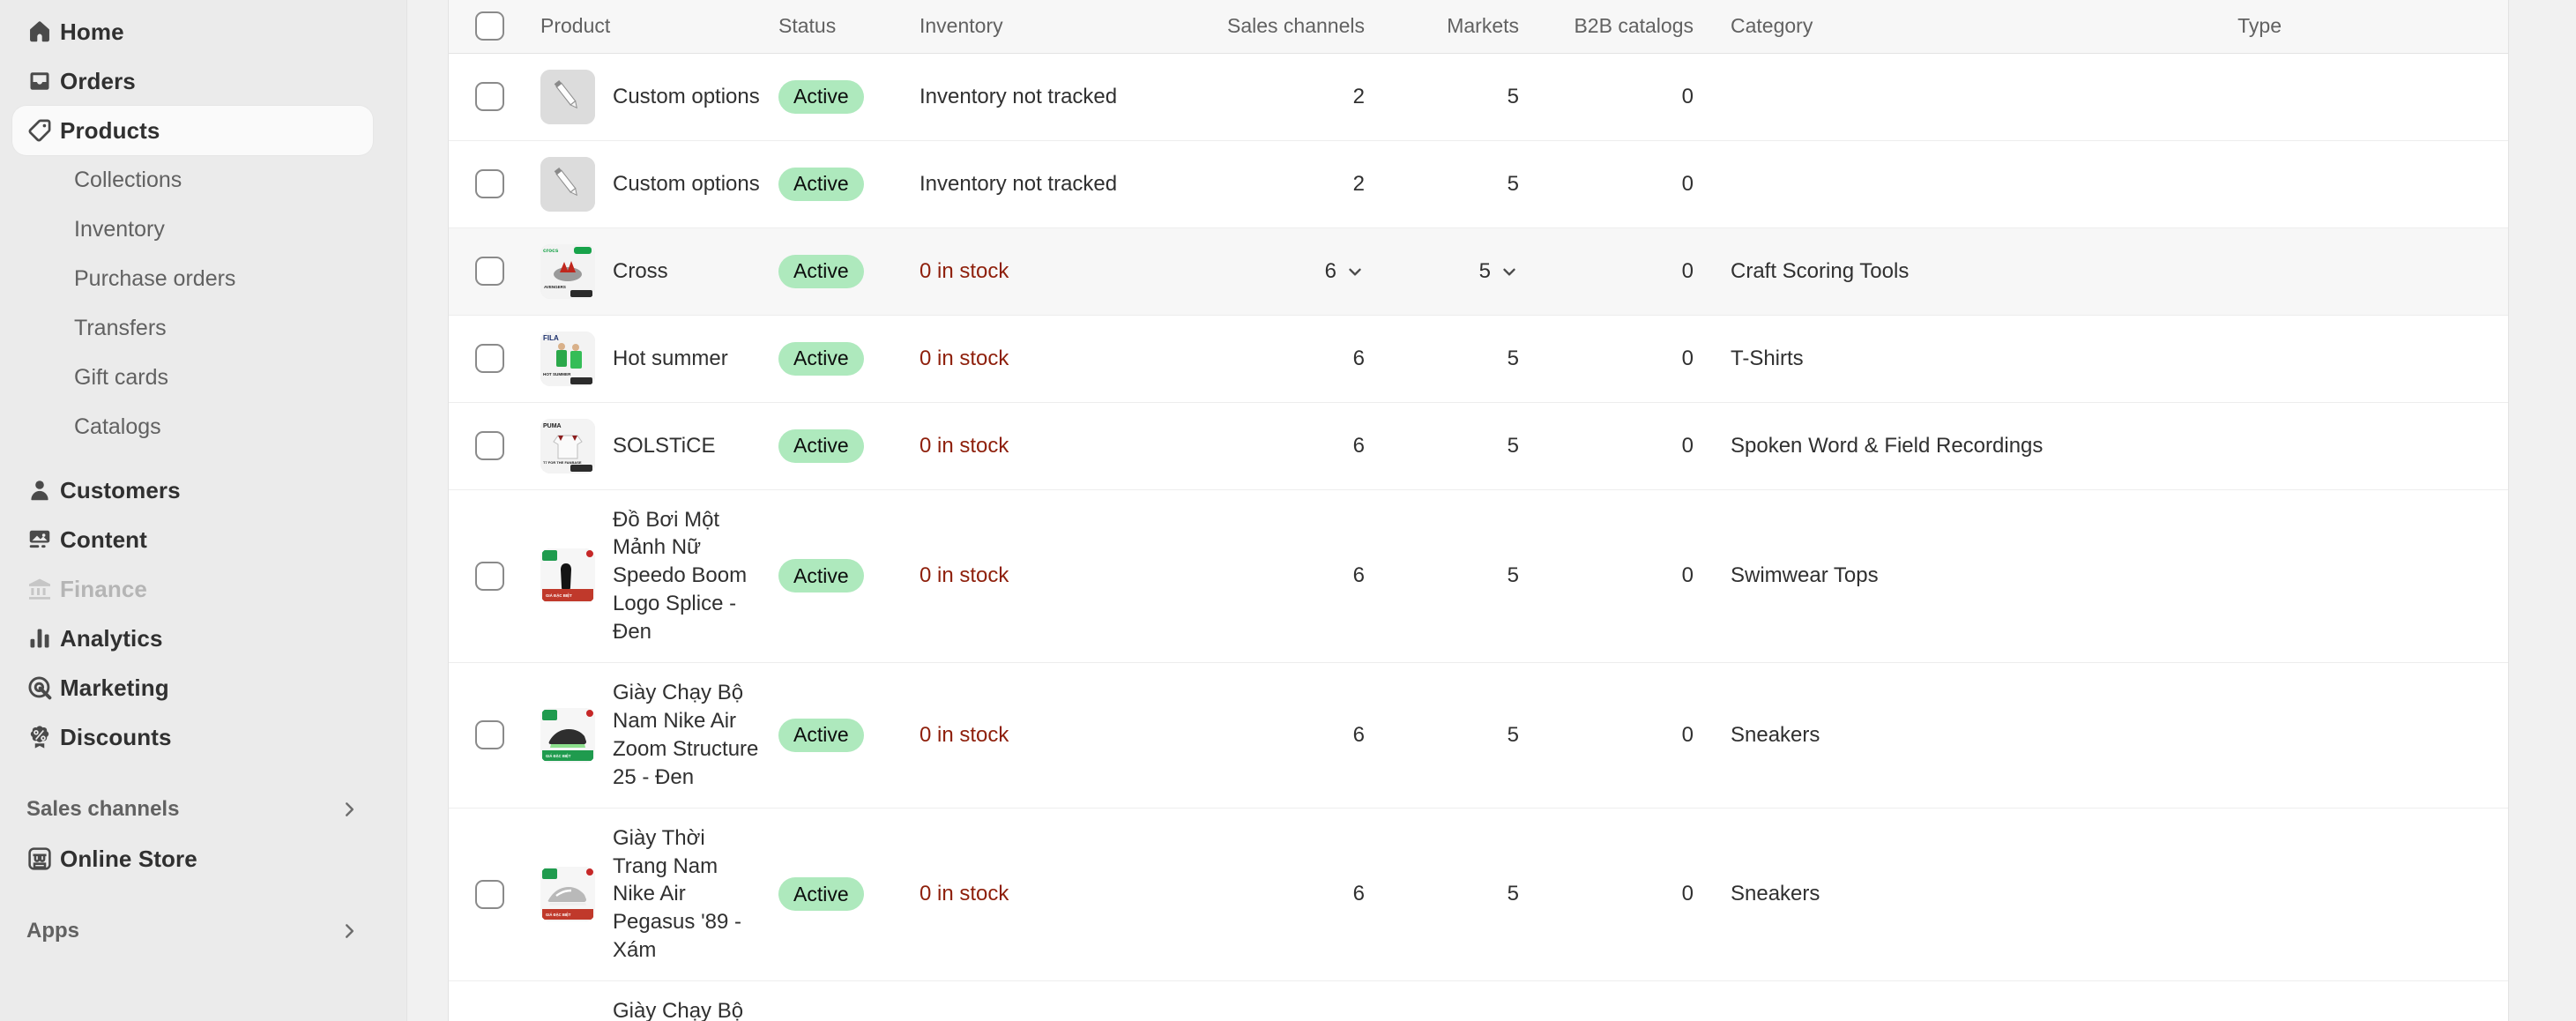  Describe the element at coordinates (1045, 27) in the screenshot. I see `column-header-inventory: Inventory` at that location.